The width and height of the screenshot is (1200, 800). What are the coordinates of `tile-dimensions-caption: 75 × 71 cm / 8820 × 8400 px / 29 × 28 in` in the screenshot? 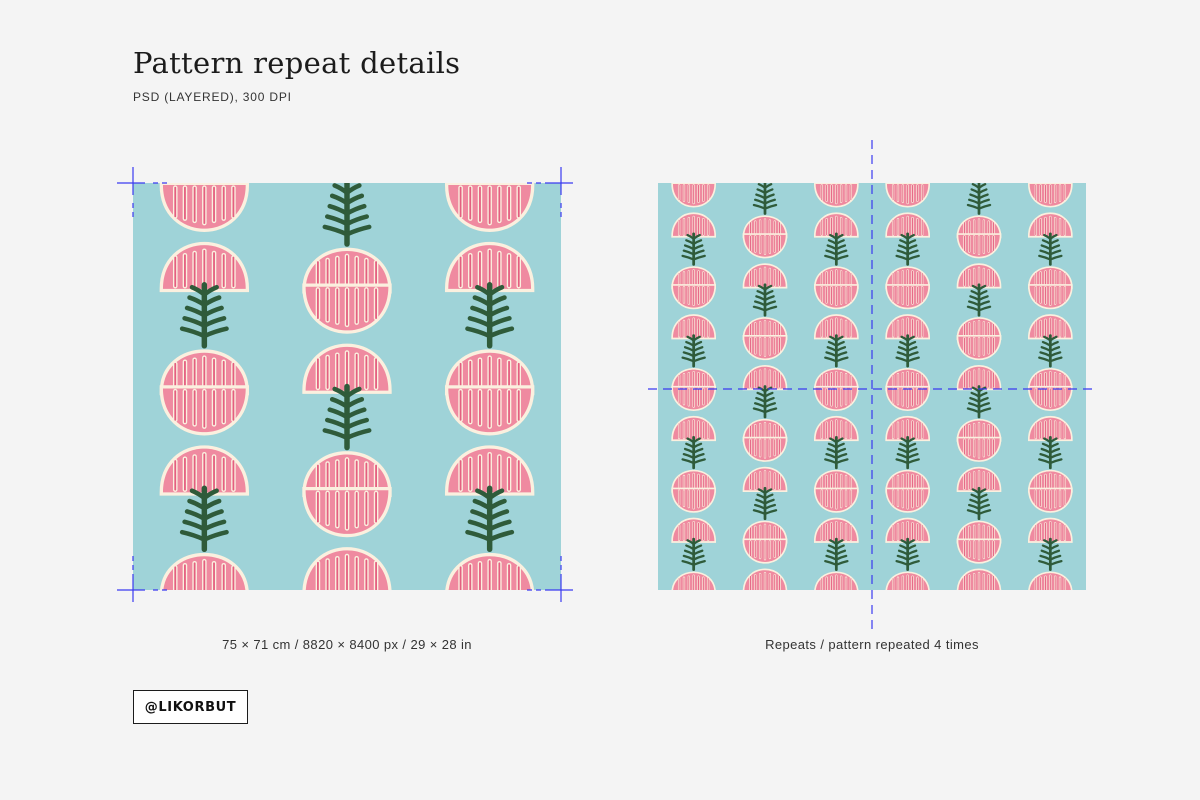 It's located at (347, 644).